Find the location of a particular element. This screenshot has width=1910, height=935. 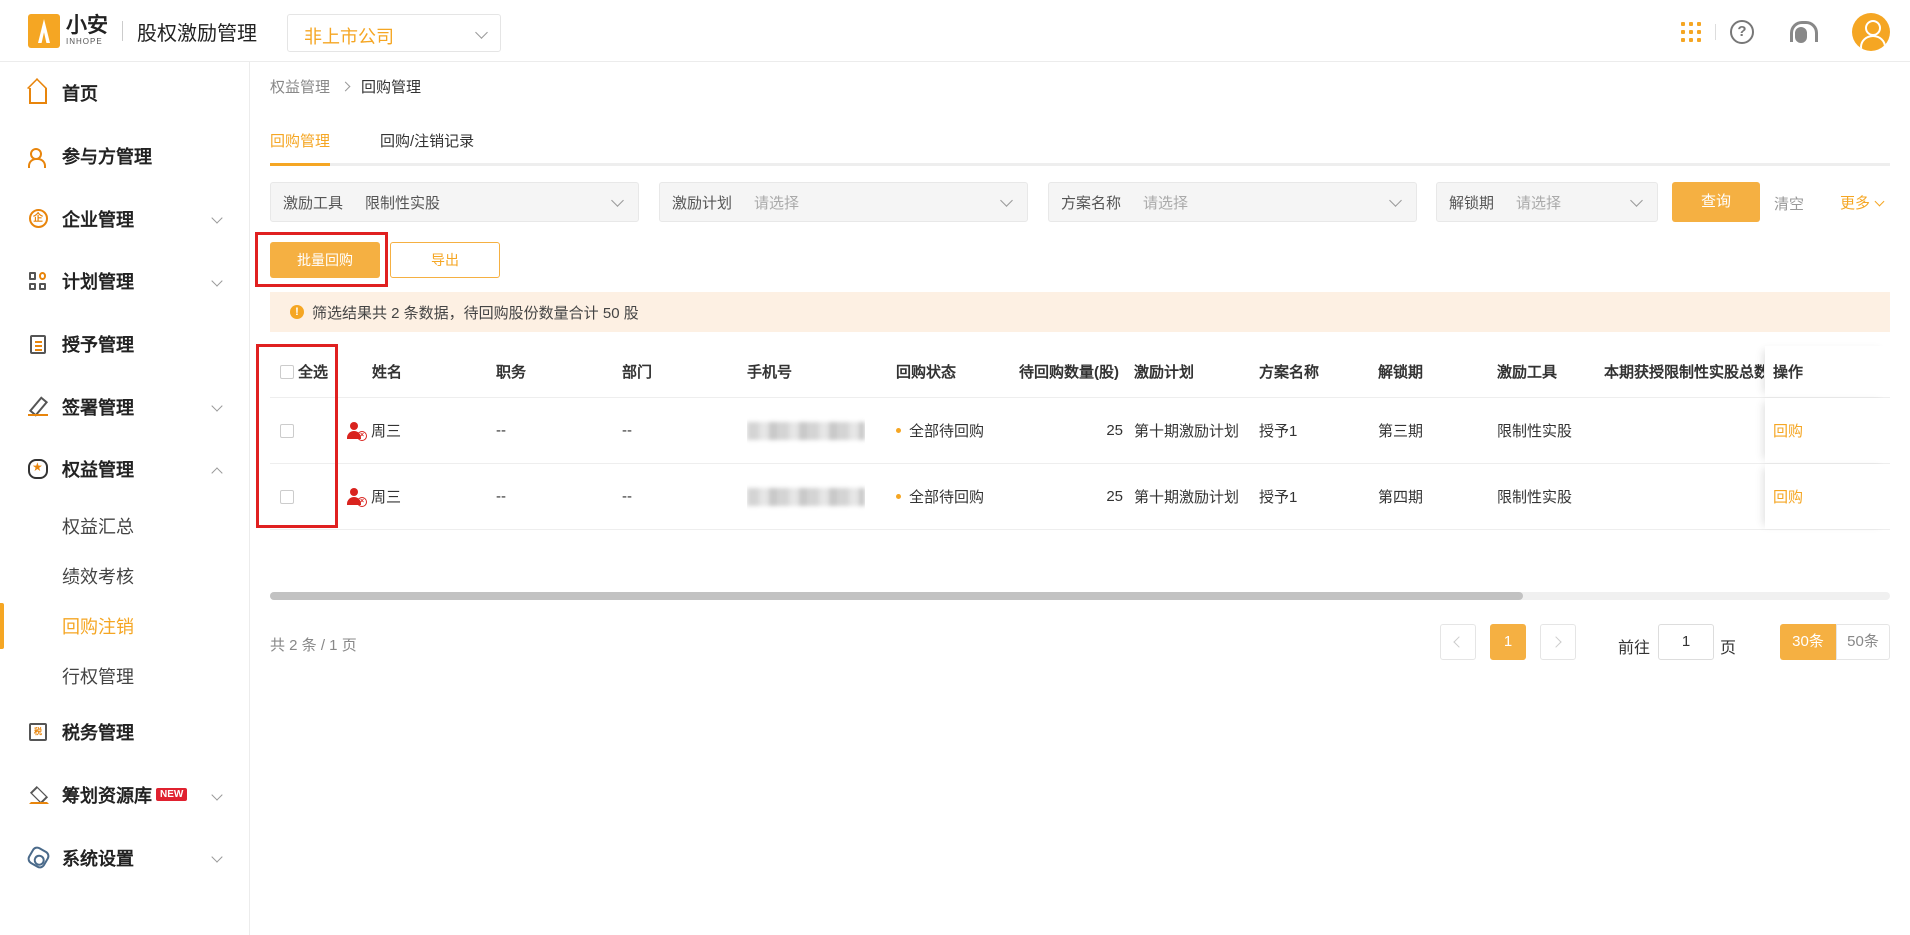

apps-grid-icon is located at coordinates (1691, 32).